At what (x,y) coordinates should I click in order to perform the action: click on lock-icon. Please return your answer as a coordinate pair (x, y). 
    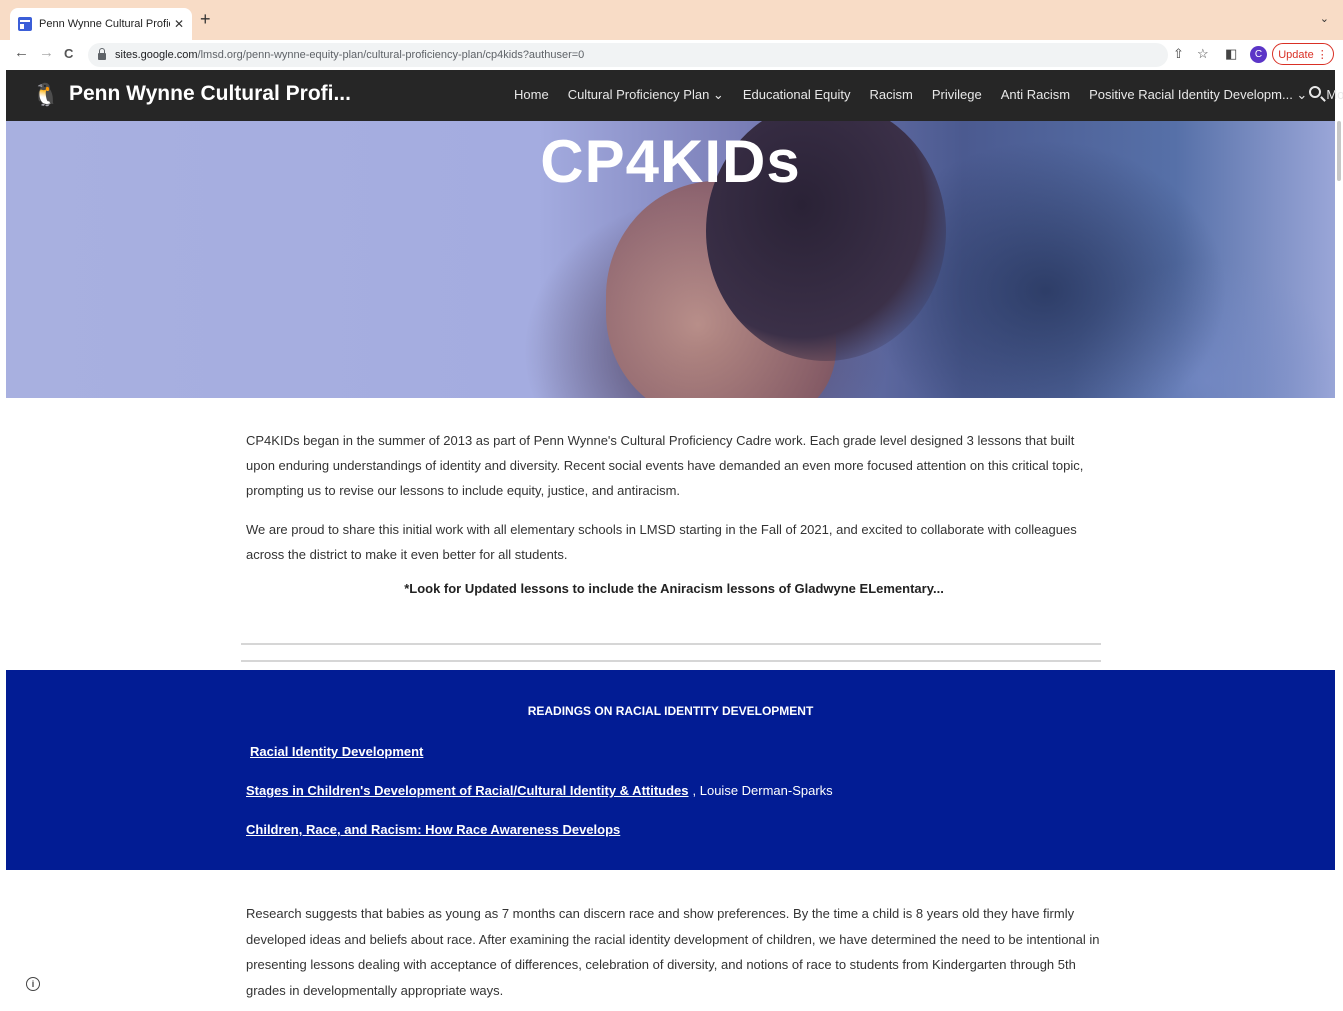
    Looking at the image, I should click on (102, 54).